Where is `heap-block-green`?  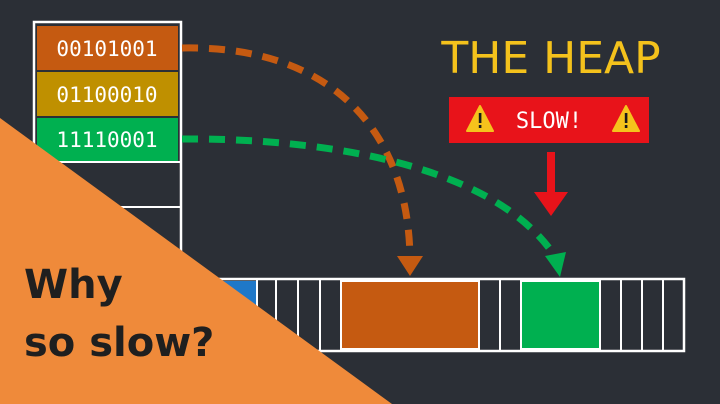 heap-block-green is located at coordinates (560, 315).